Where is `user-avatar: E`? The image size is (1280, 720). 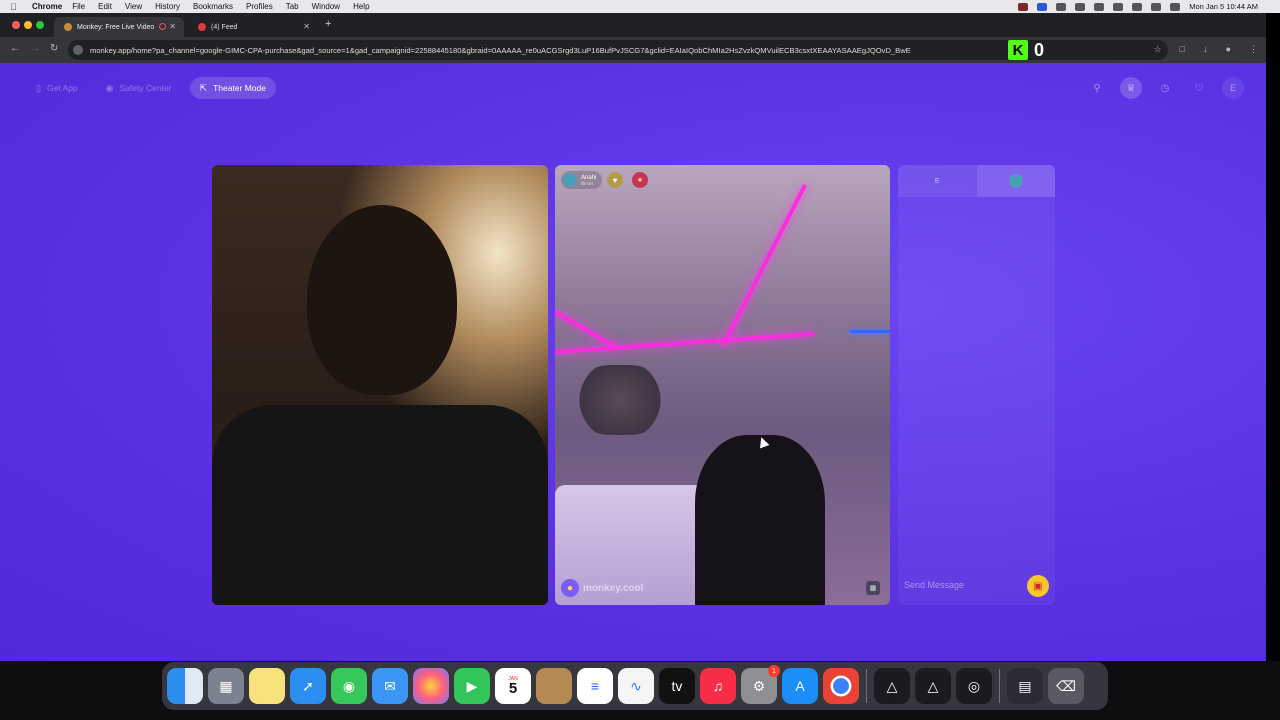 user-avatar: E is located at coordinates (1233, 88).